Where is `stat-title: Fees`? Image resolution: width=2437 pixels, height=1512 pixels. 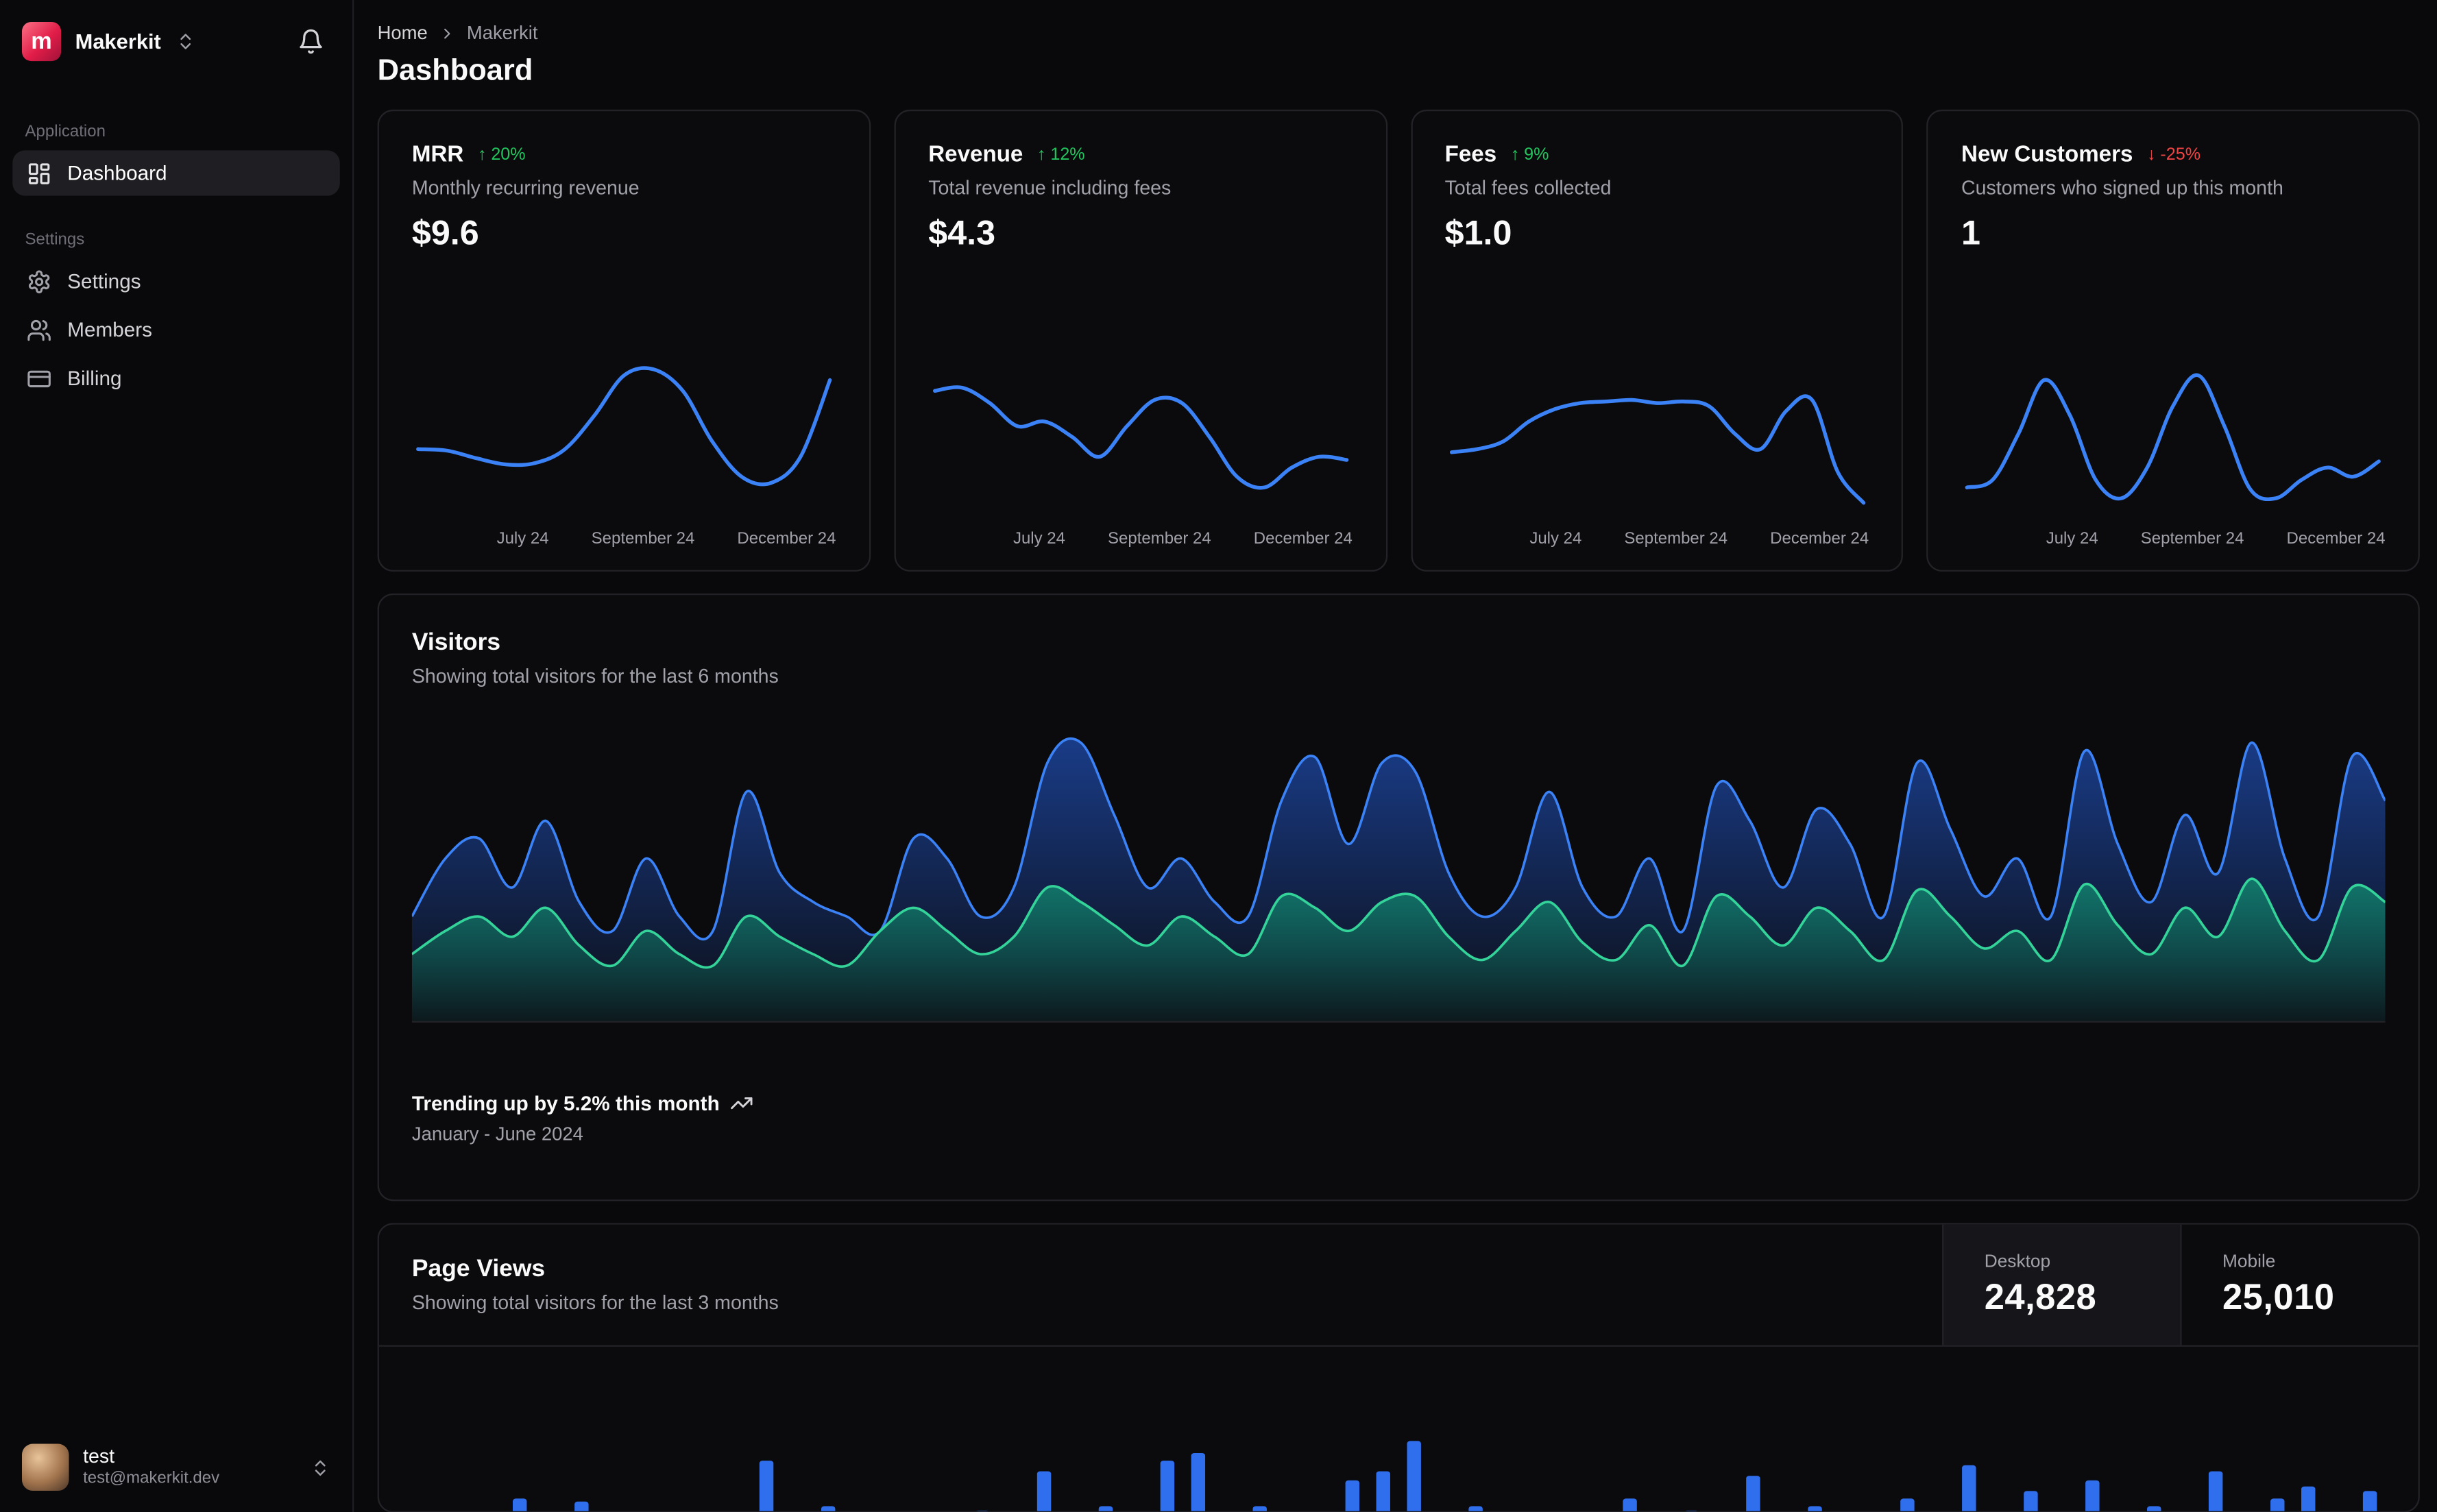
stat-title: Fees is located at coordinates (1470, 155).